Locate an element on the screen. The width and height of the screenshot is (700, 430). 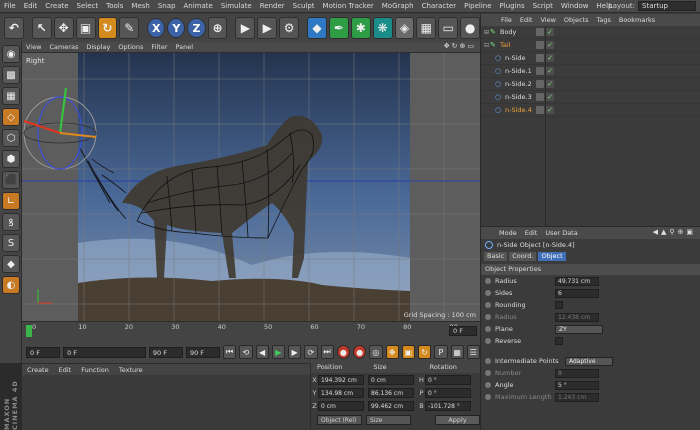
workplane-mode-icon: ◇ is located at coordinates (11, 117).